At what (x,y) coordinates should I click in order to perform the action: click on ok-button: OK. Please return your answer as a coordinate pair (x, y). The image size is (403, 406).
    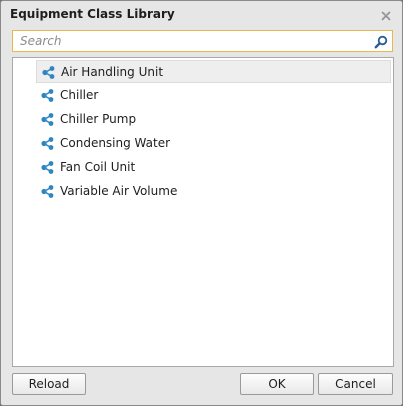
    Looking at the image, I should click on (277, 384).